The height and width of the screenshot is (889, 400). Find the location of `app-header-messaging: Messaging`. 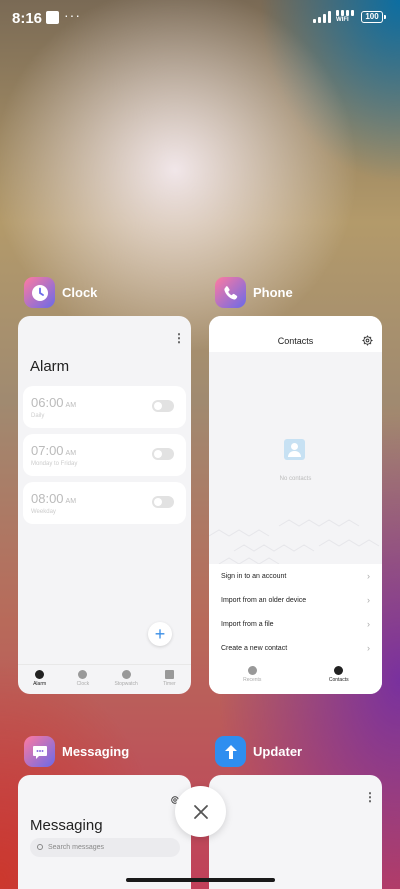

app-header-messaging: Messaging is located at coordinates (76, 751).